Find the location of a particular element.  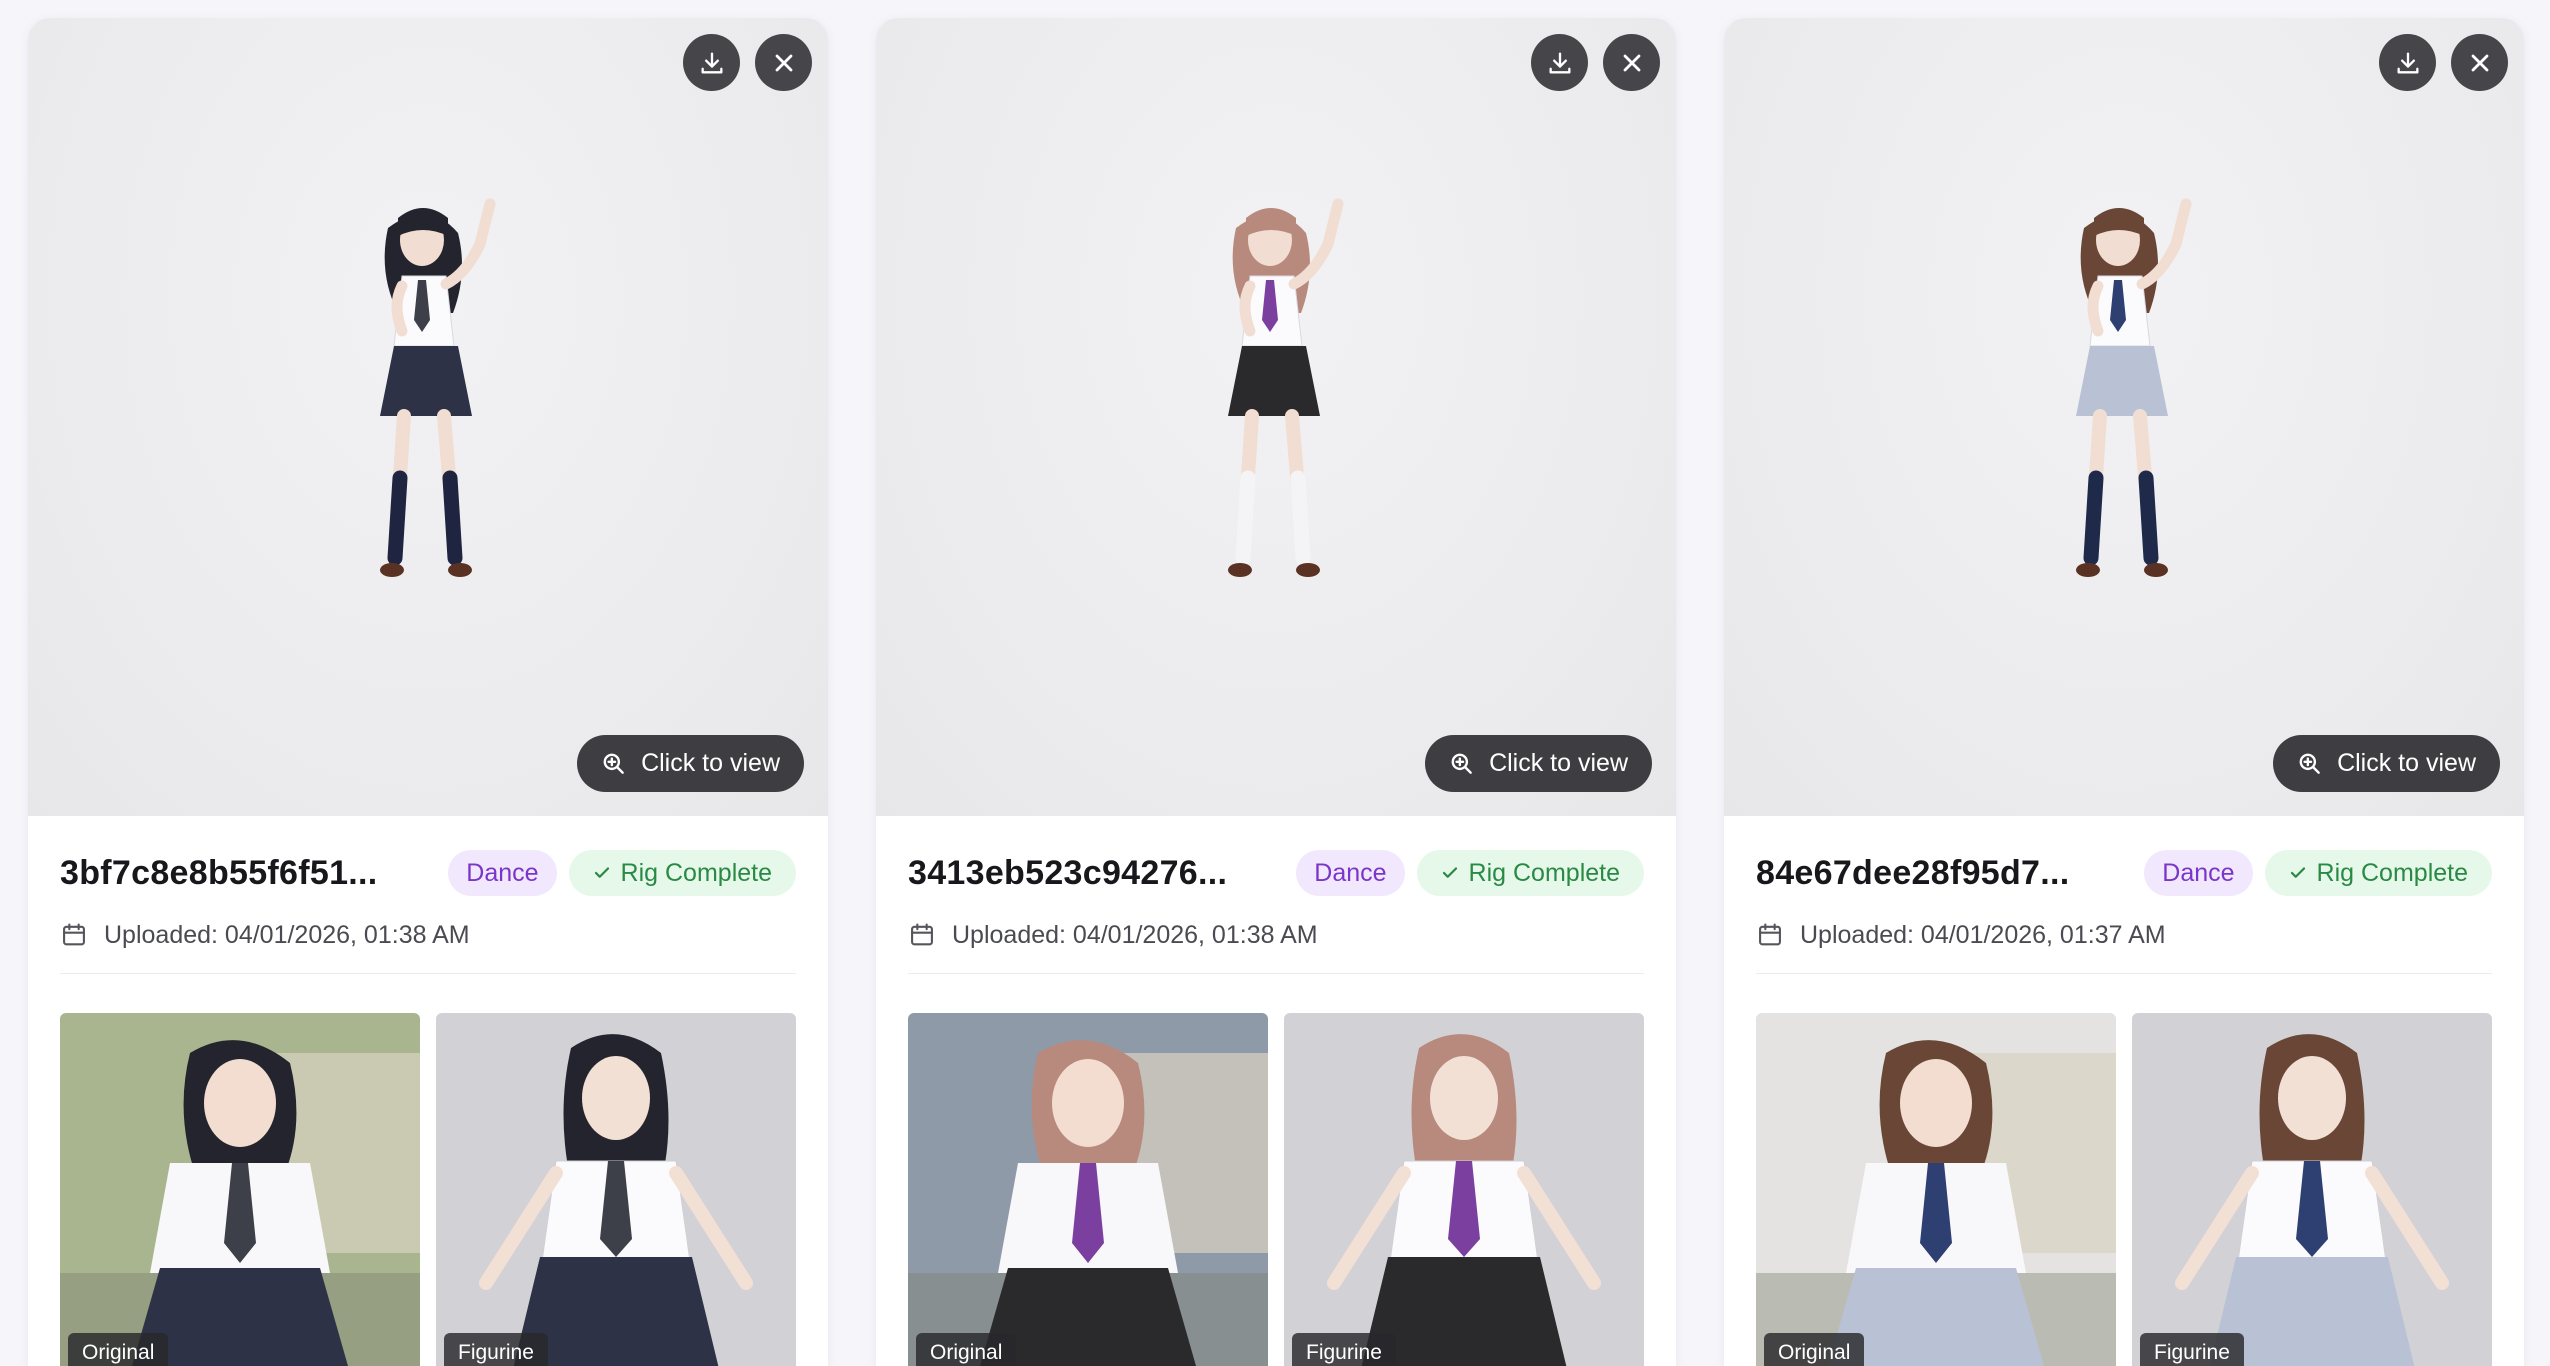

upload-date-text: Uploaded: 04/01/2026, 01:37 AM is located at coordinates (1983, 934).